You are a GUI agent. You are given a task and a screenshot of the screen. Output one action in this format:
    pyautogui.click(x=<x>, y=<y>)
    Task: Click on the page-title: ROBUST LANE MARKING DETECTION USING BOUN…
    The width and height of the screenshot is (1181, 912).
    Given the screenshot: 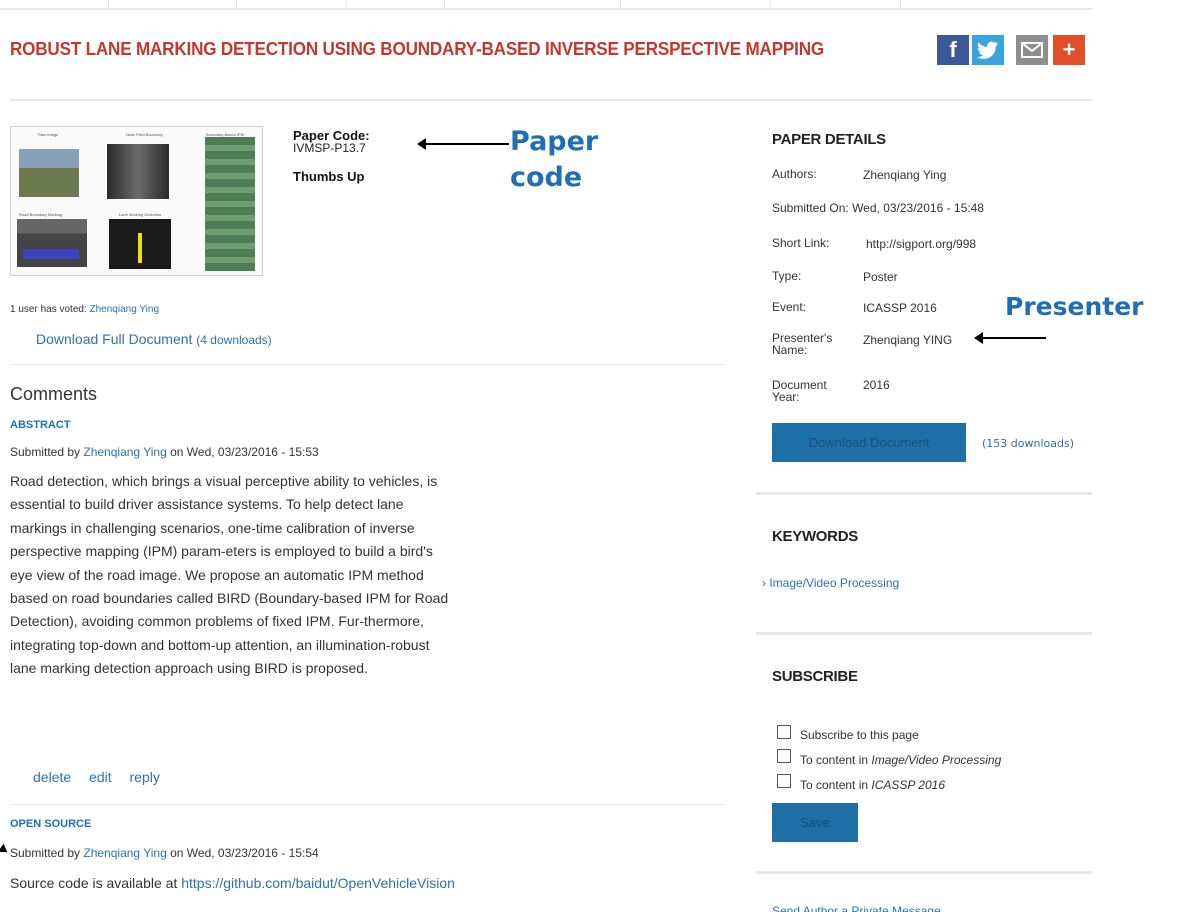 What is the action you would take?
    pyautogui.click(x=417, y=49)
    